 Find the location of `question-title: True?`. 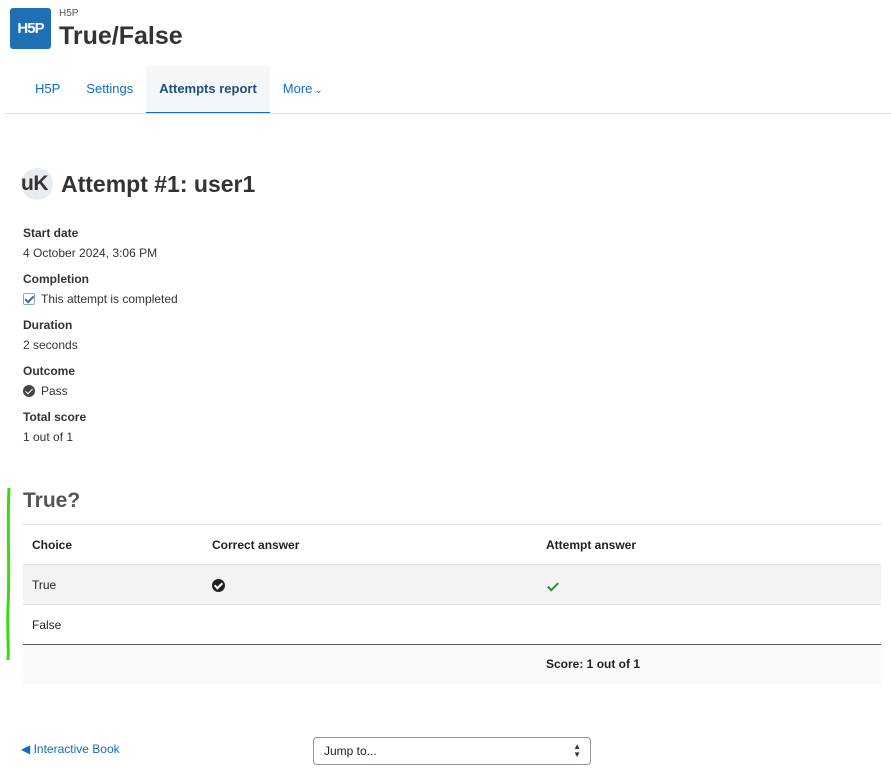

question-title: True? is located at coordinates (52, 500).